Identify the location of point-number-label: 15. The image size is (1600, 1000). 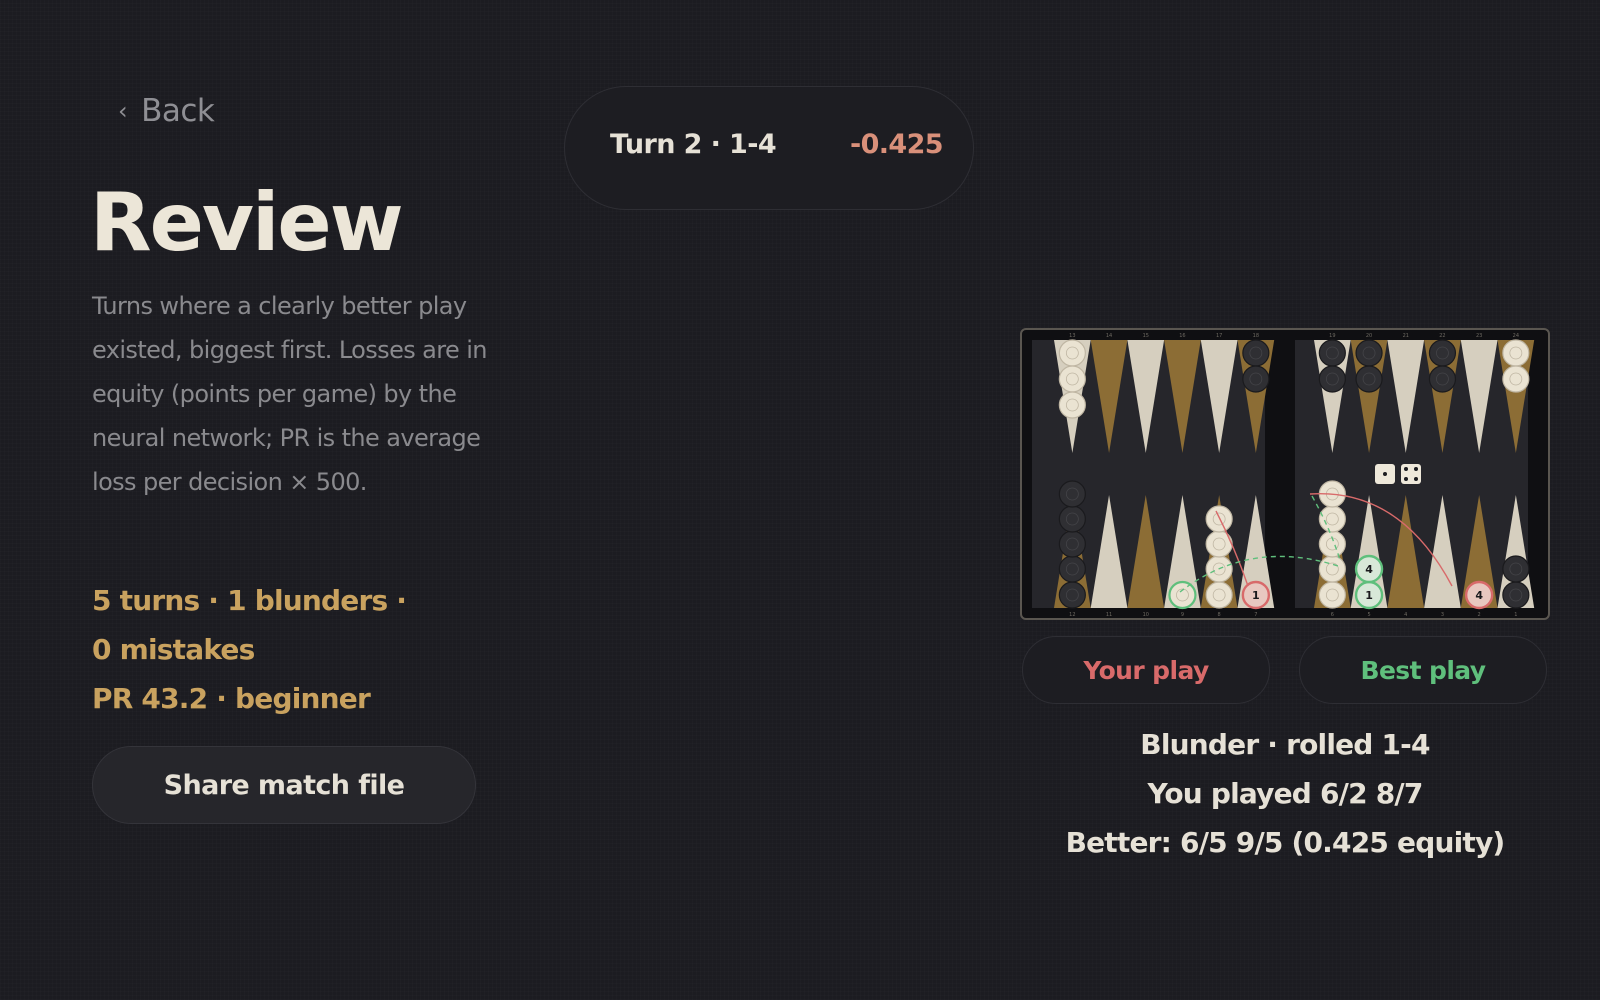
(1146, 336).